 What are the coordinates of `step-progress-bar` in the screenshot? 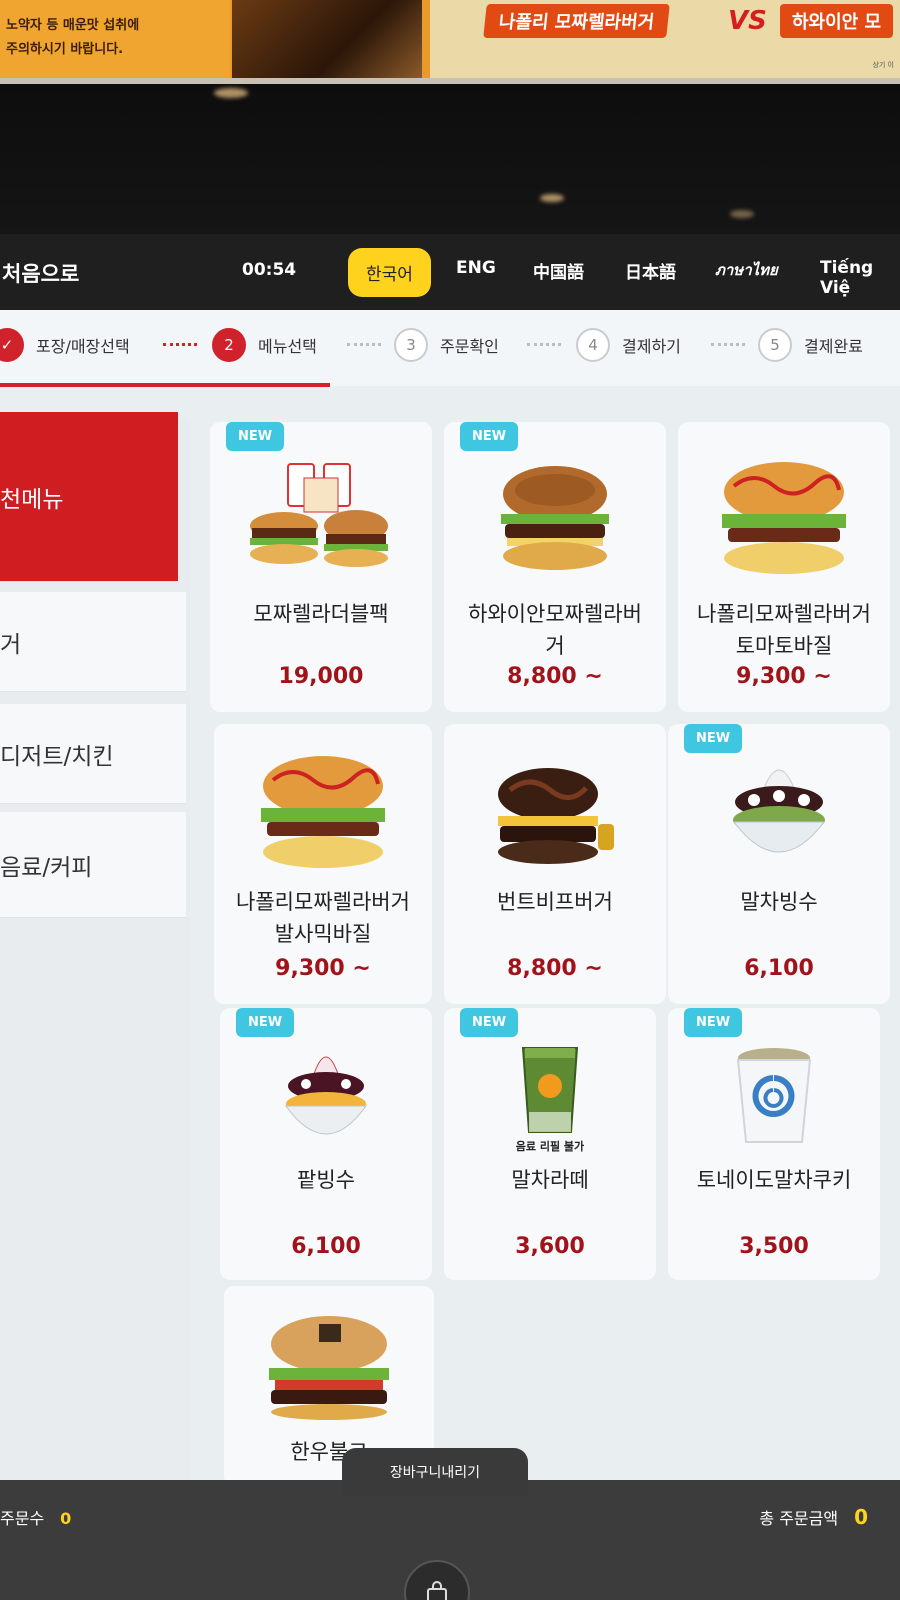 It's located at (165, 385).